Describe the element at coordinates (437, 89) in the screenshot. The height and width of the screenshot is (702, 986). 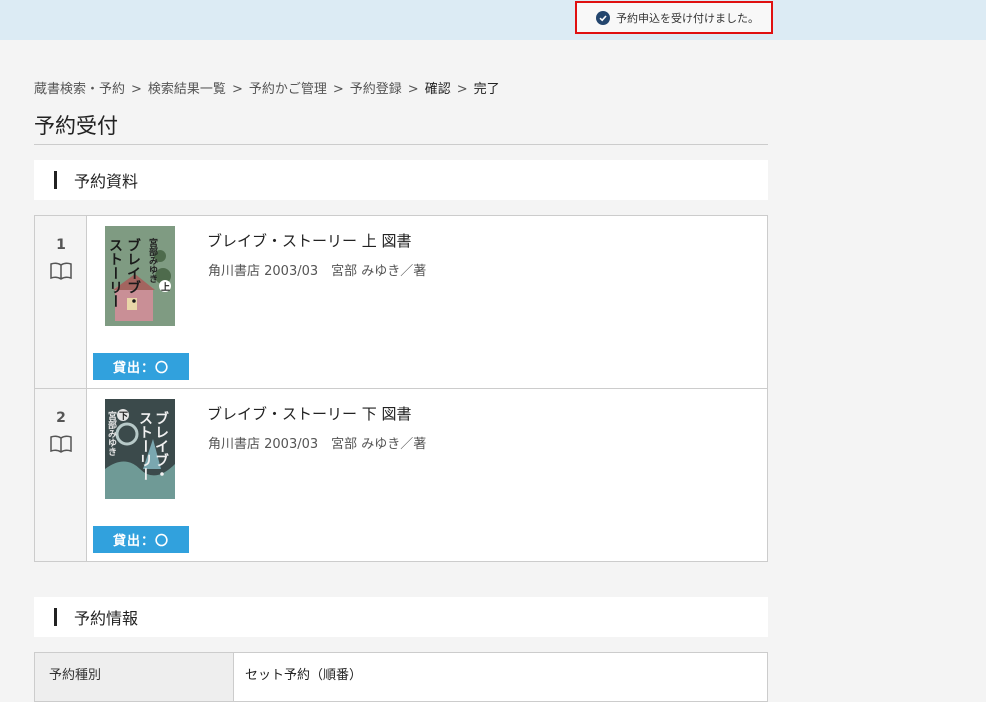
I see `breadcrumb-item-confirm: 確認` at that location.